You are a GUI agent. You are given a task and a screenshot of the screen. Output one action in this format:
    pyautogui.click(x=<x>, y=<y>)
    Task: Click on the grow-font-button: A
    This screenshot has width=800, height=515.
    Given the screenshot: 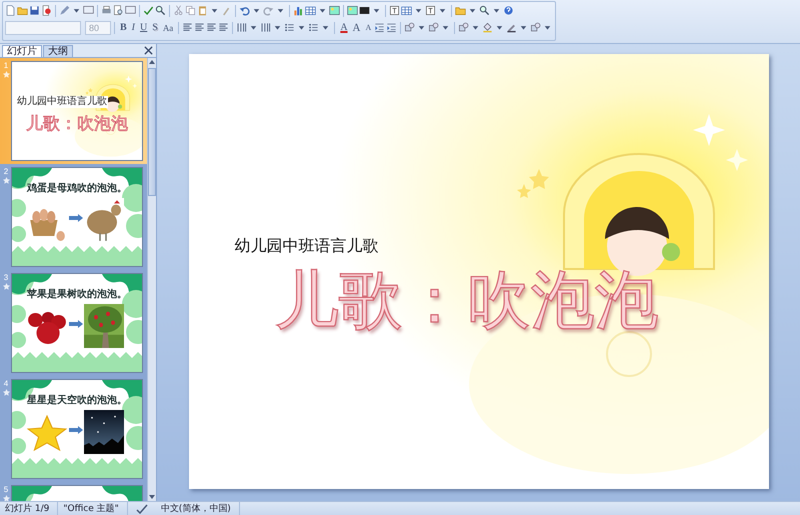 What is the action you would take?
    pyautogui.click(x=356, y=27)
    